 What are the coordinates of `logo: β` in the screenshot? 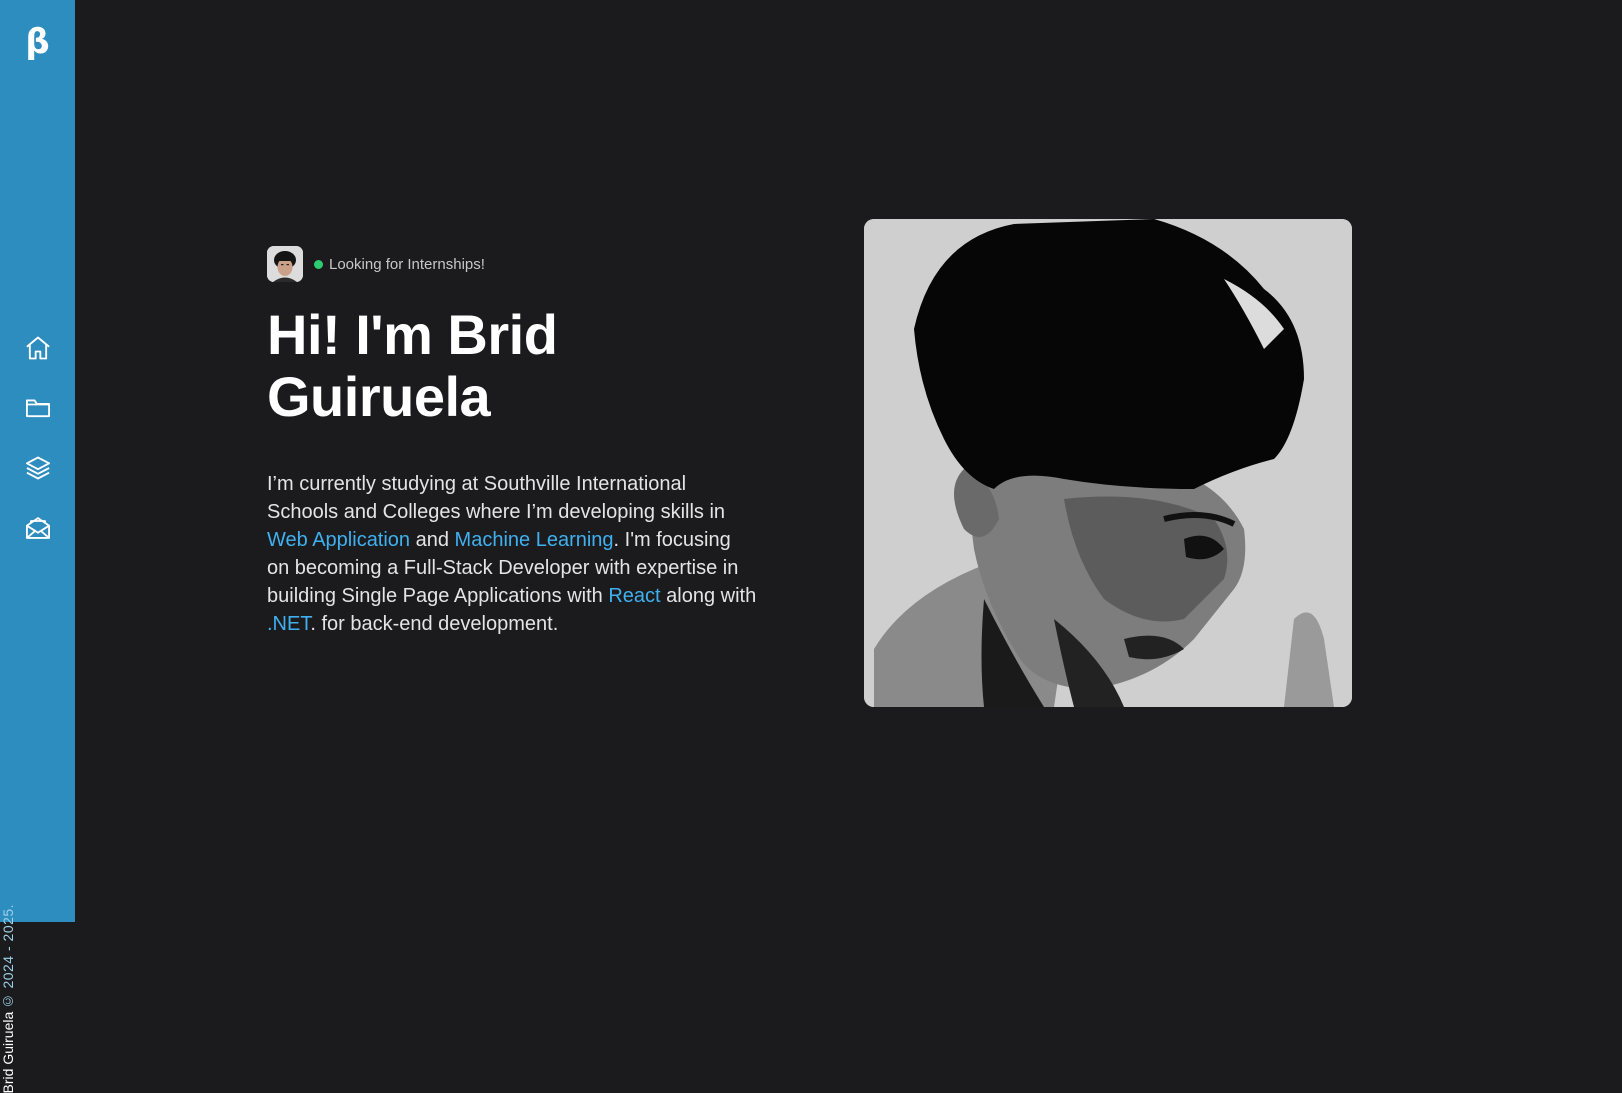 It's located at (37, 42).